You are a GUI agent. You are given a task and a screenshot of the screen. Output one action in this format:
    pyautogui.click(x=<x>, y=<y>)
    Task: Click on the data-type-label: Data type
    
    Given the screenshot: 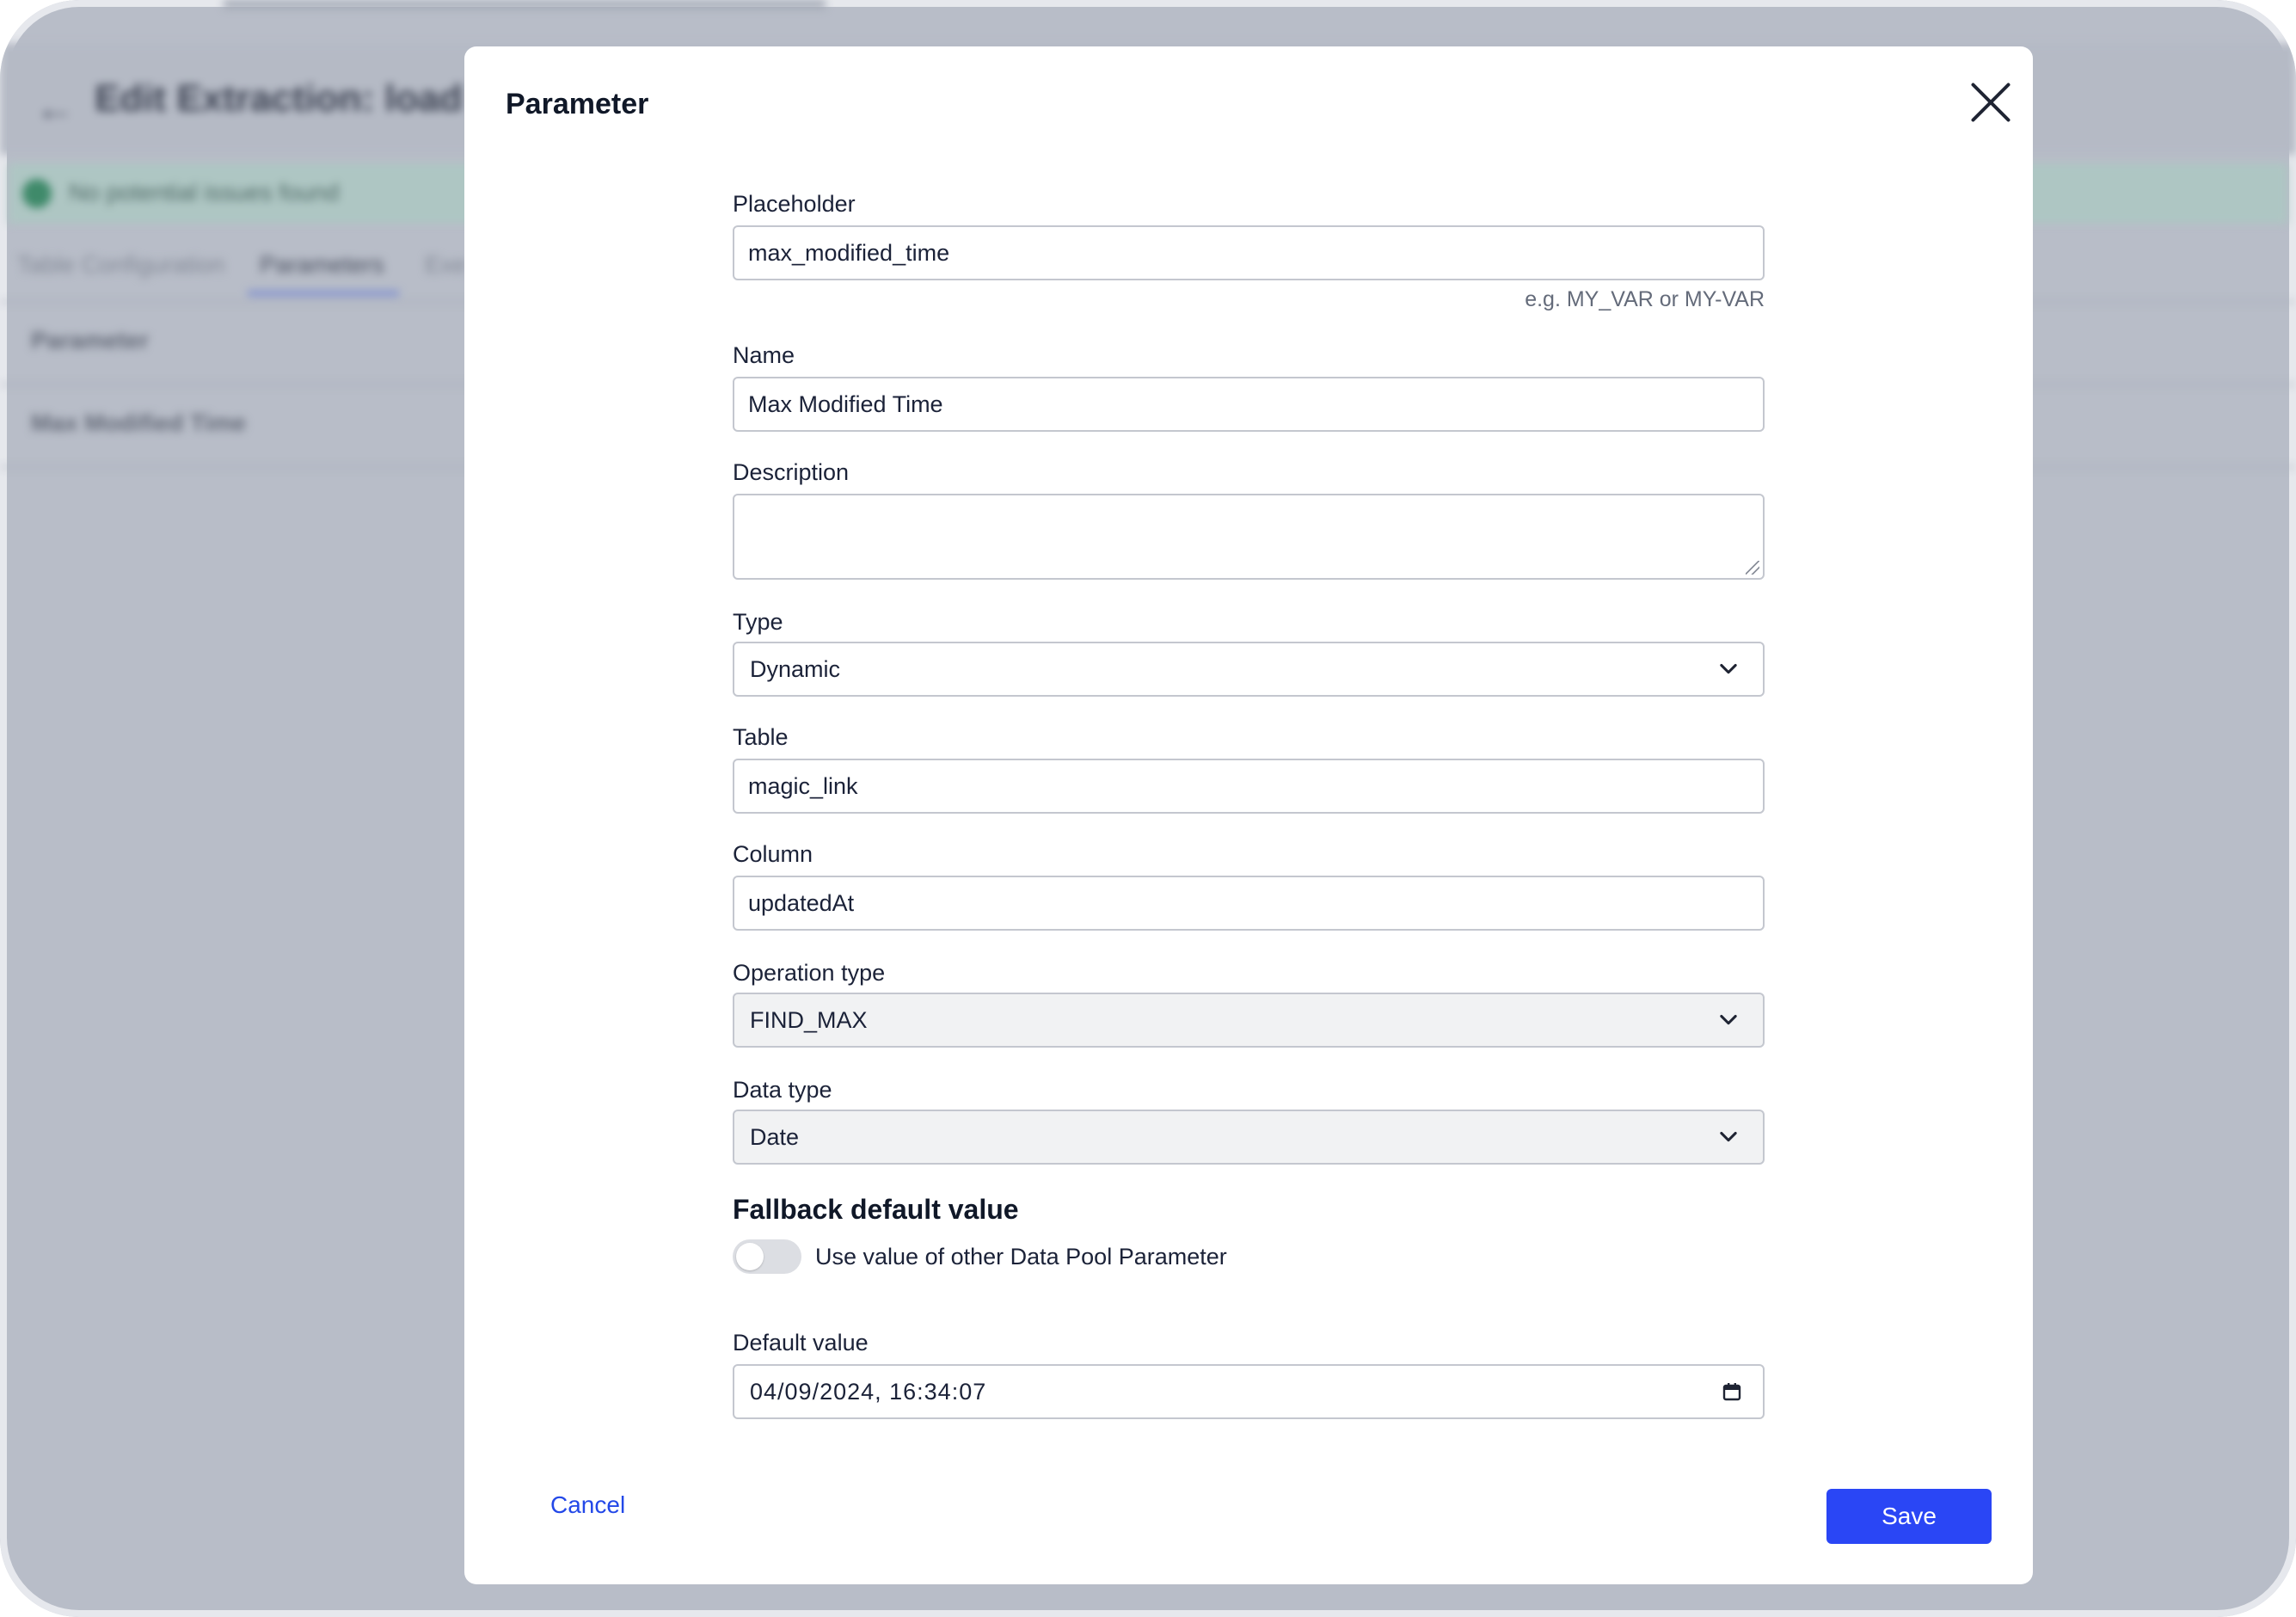 What is the action you would take?
    pyautogui.click(x=782, y=1090)
    